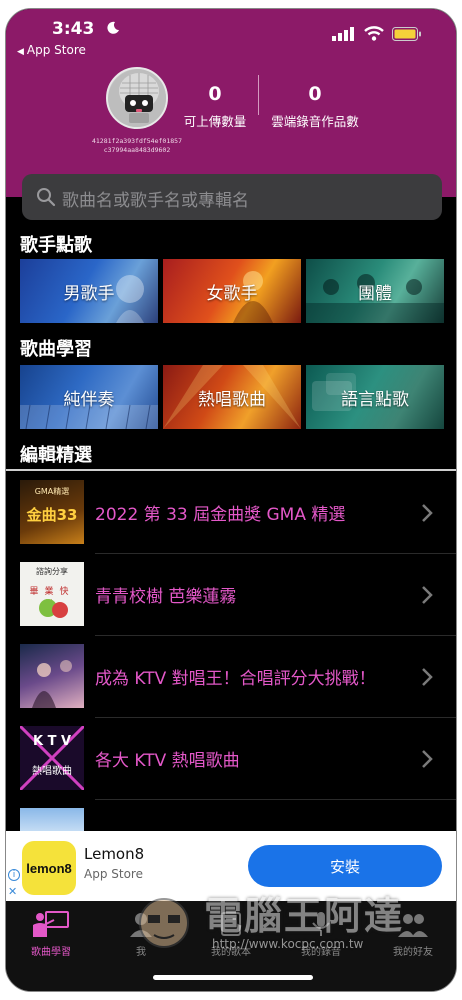 The image size is (462, 1000). Describe the element at coordinates (233, 977) in the screenshot. I see `home-indicator` at that location.